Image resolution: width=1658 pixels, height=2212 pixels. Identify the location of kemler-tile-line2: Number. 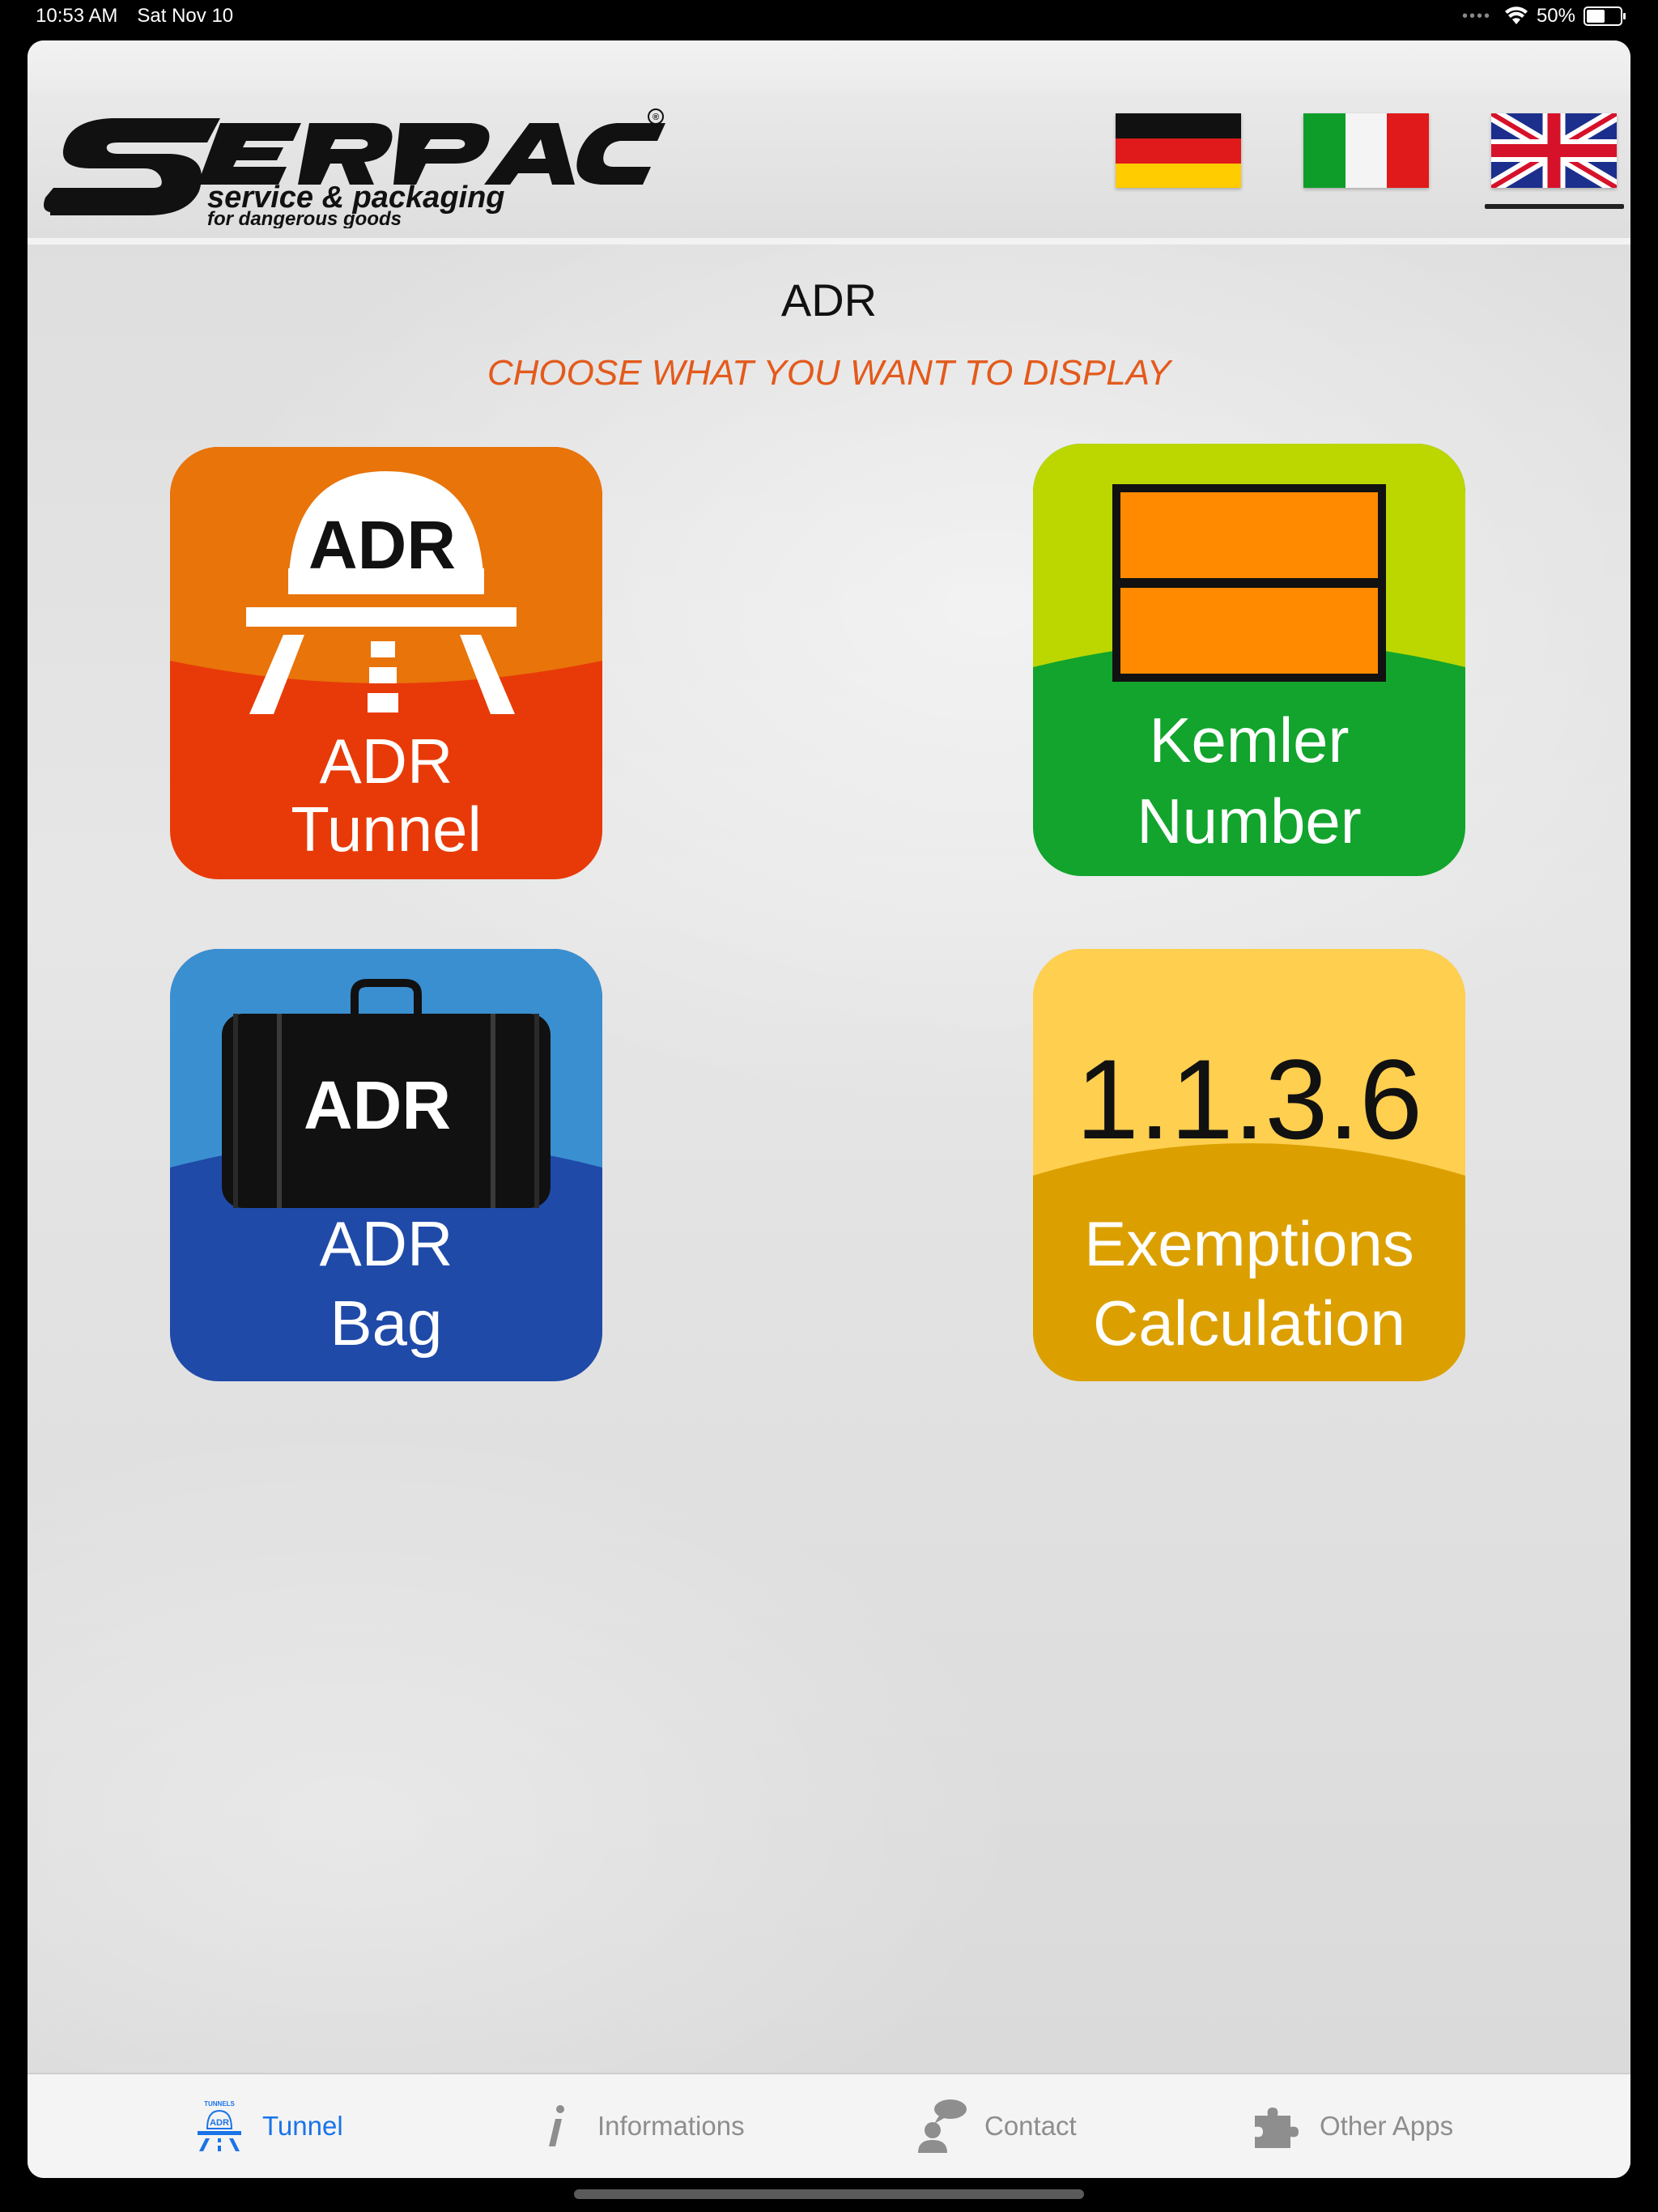
(1249, 821).